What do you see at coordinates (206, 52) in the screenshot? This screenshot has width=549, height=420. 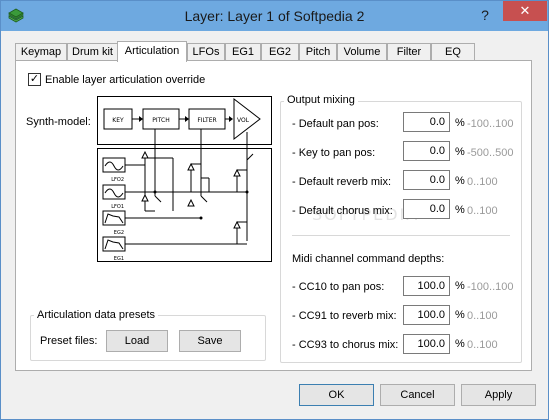 I see `tab-lfos: LFOs` at bounding box center [206, 52].